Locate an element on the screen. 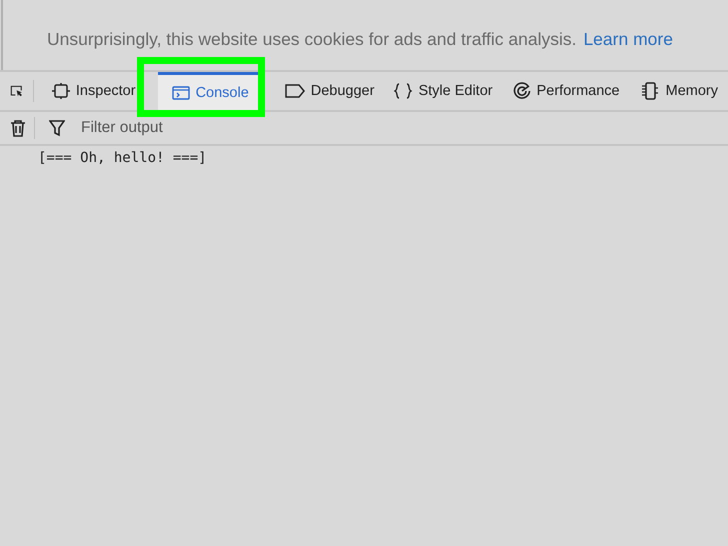  console-icon is located at coordinates (181, 92).